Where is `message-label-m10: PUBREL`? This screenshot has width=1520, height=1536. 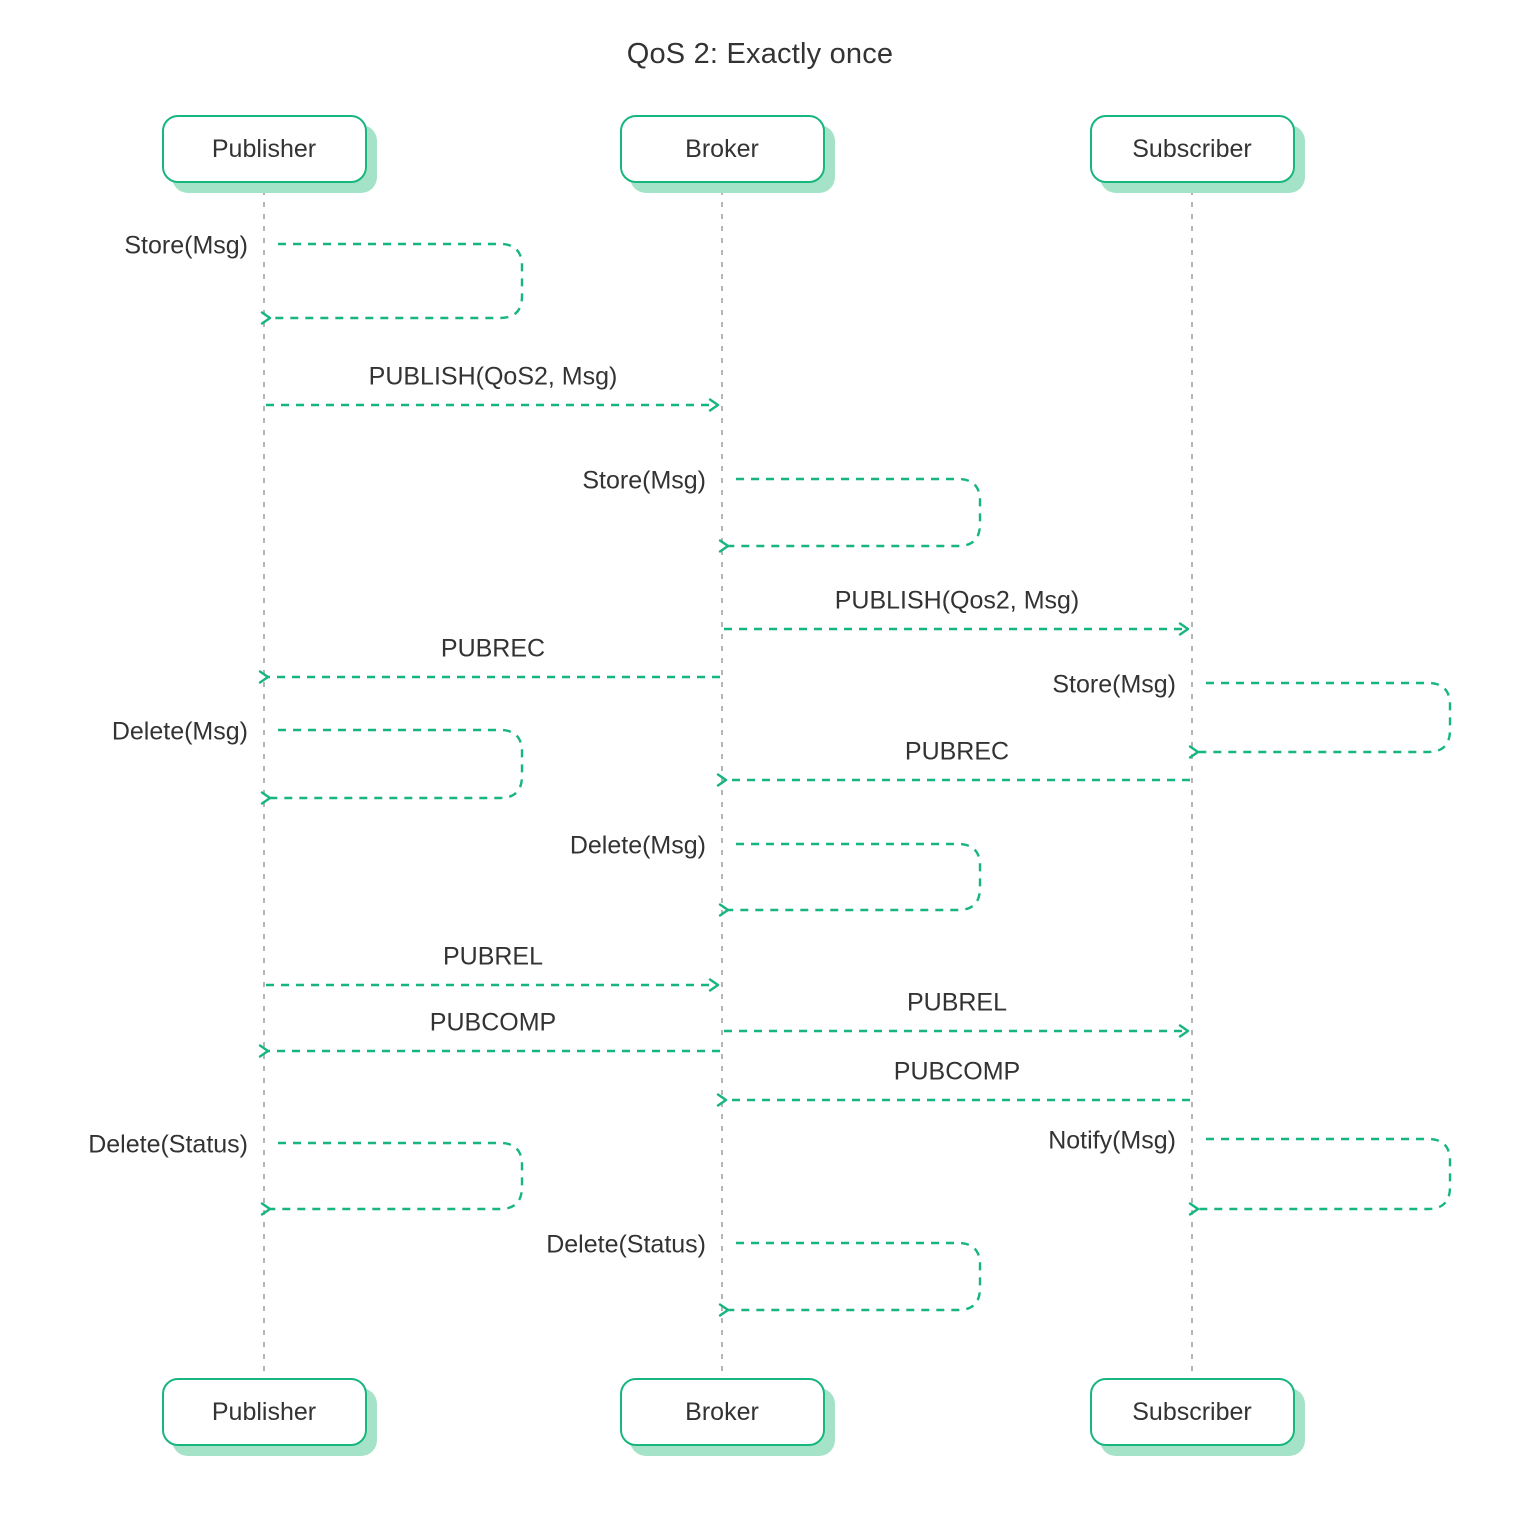
message-label-m10: PUBREL is located at coordinates (493, 956).